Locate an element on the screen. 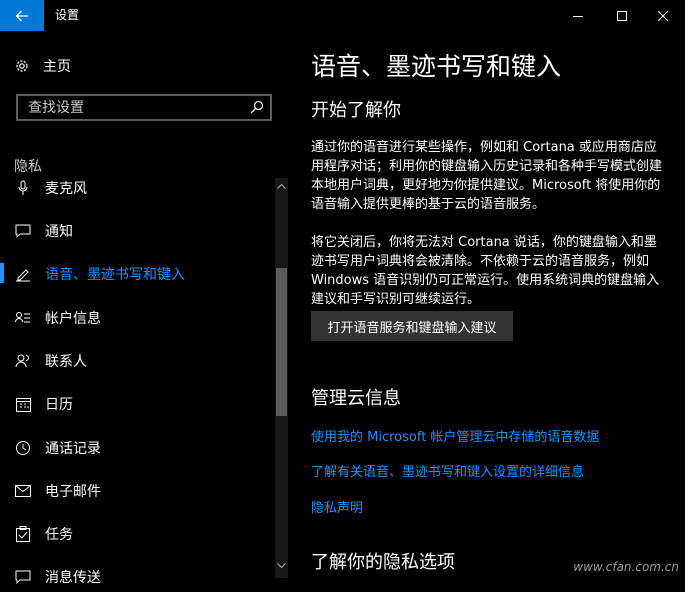 Image resolution: width=685 pixels, height=592 pixels. notification-icon is located at coordinates (23, 231).